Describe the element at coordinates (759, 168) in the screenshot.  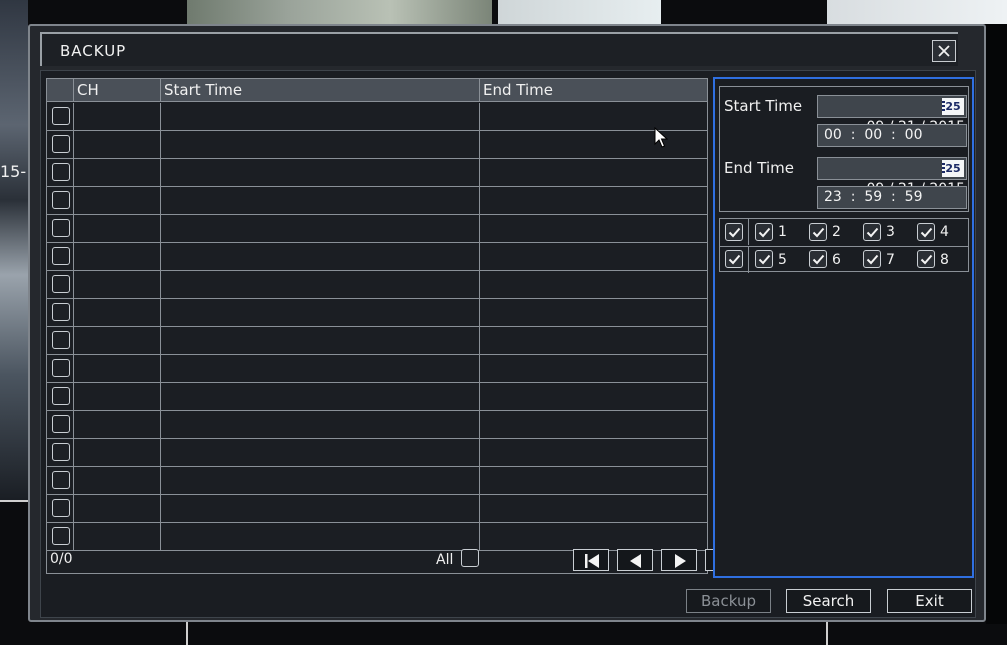
I see `end-time-label: End Time` at that location.